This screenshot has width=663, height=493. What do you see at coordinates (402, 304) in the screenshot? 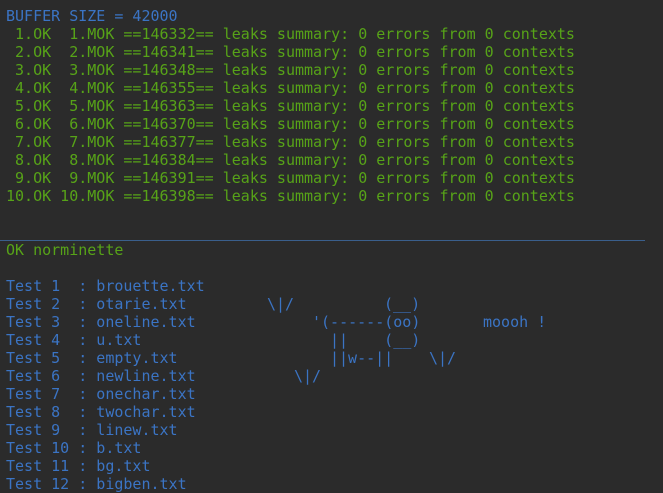
I see `cow-art-head-top: (__)` at bounding box center [402, 304].